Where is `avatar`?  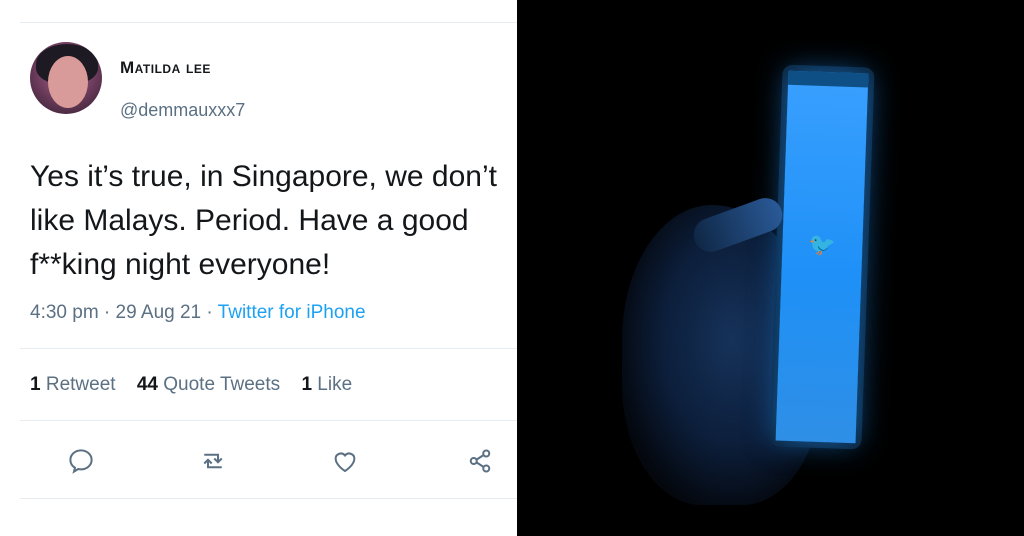 avatar is located at coordinates (66, 78).